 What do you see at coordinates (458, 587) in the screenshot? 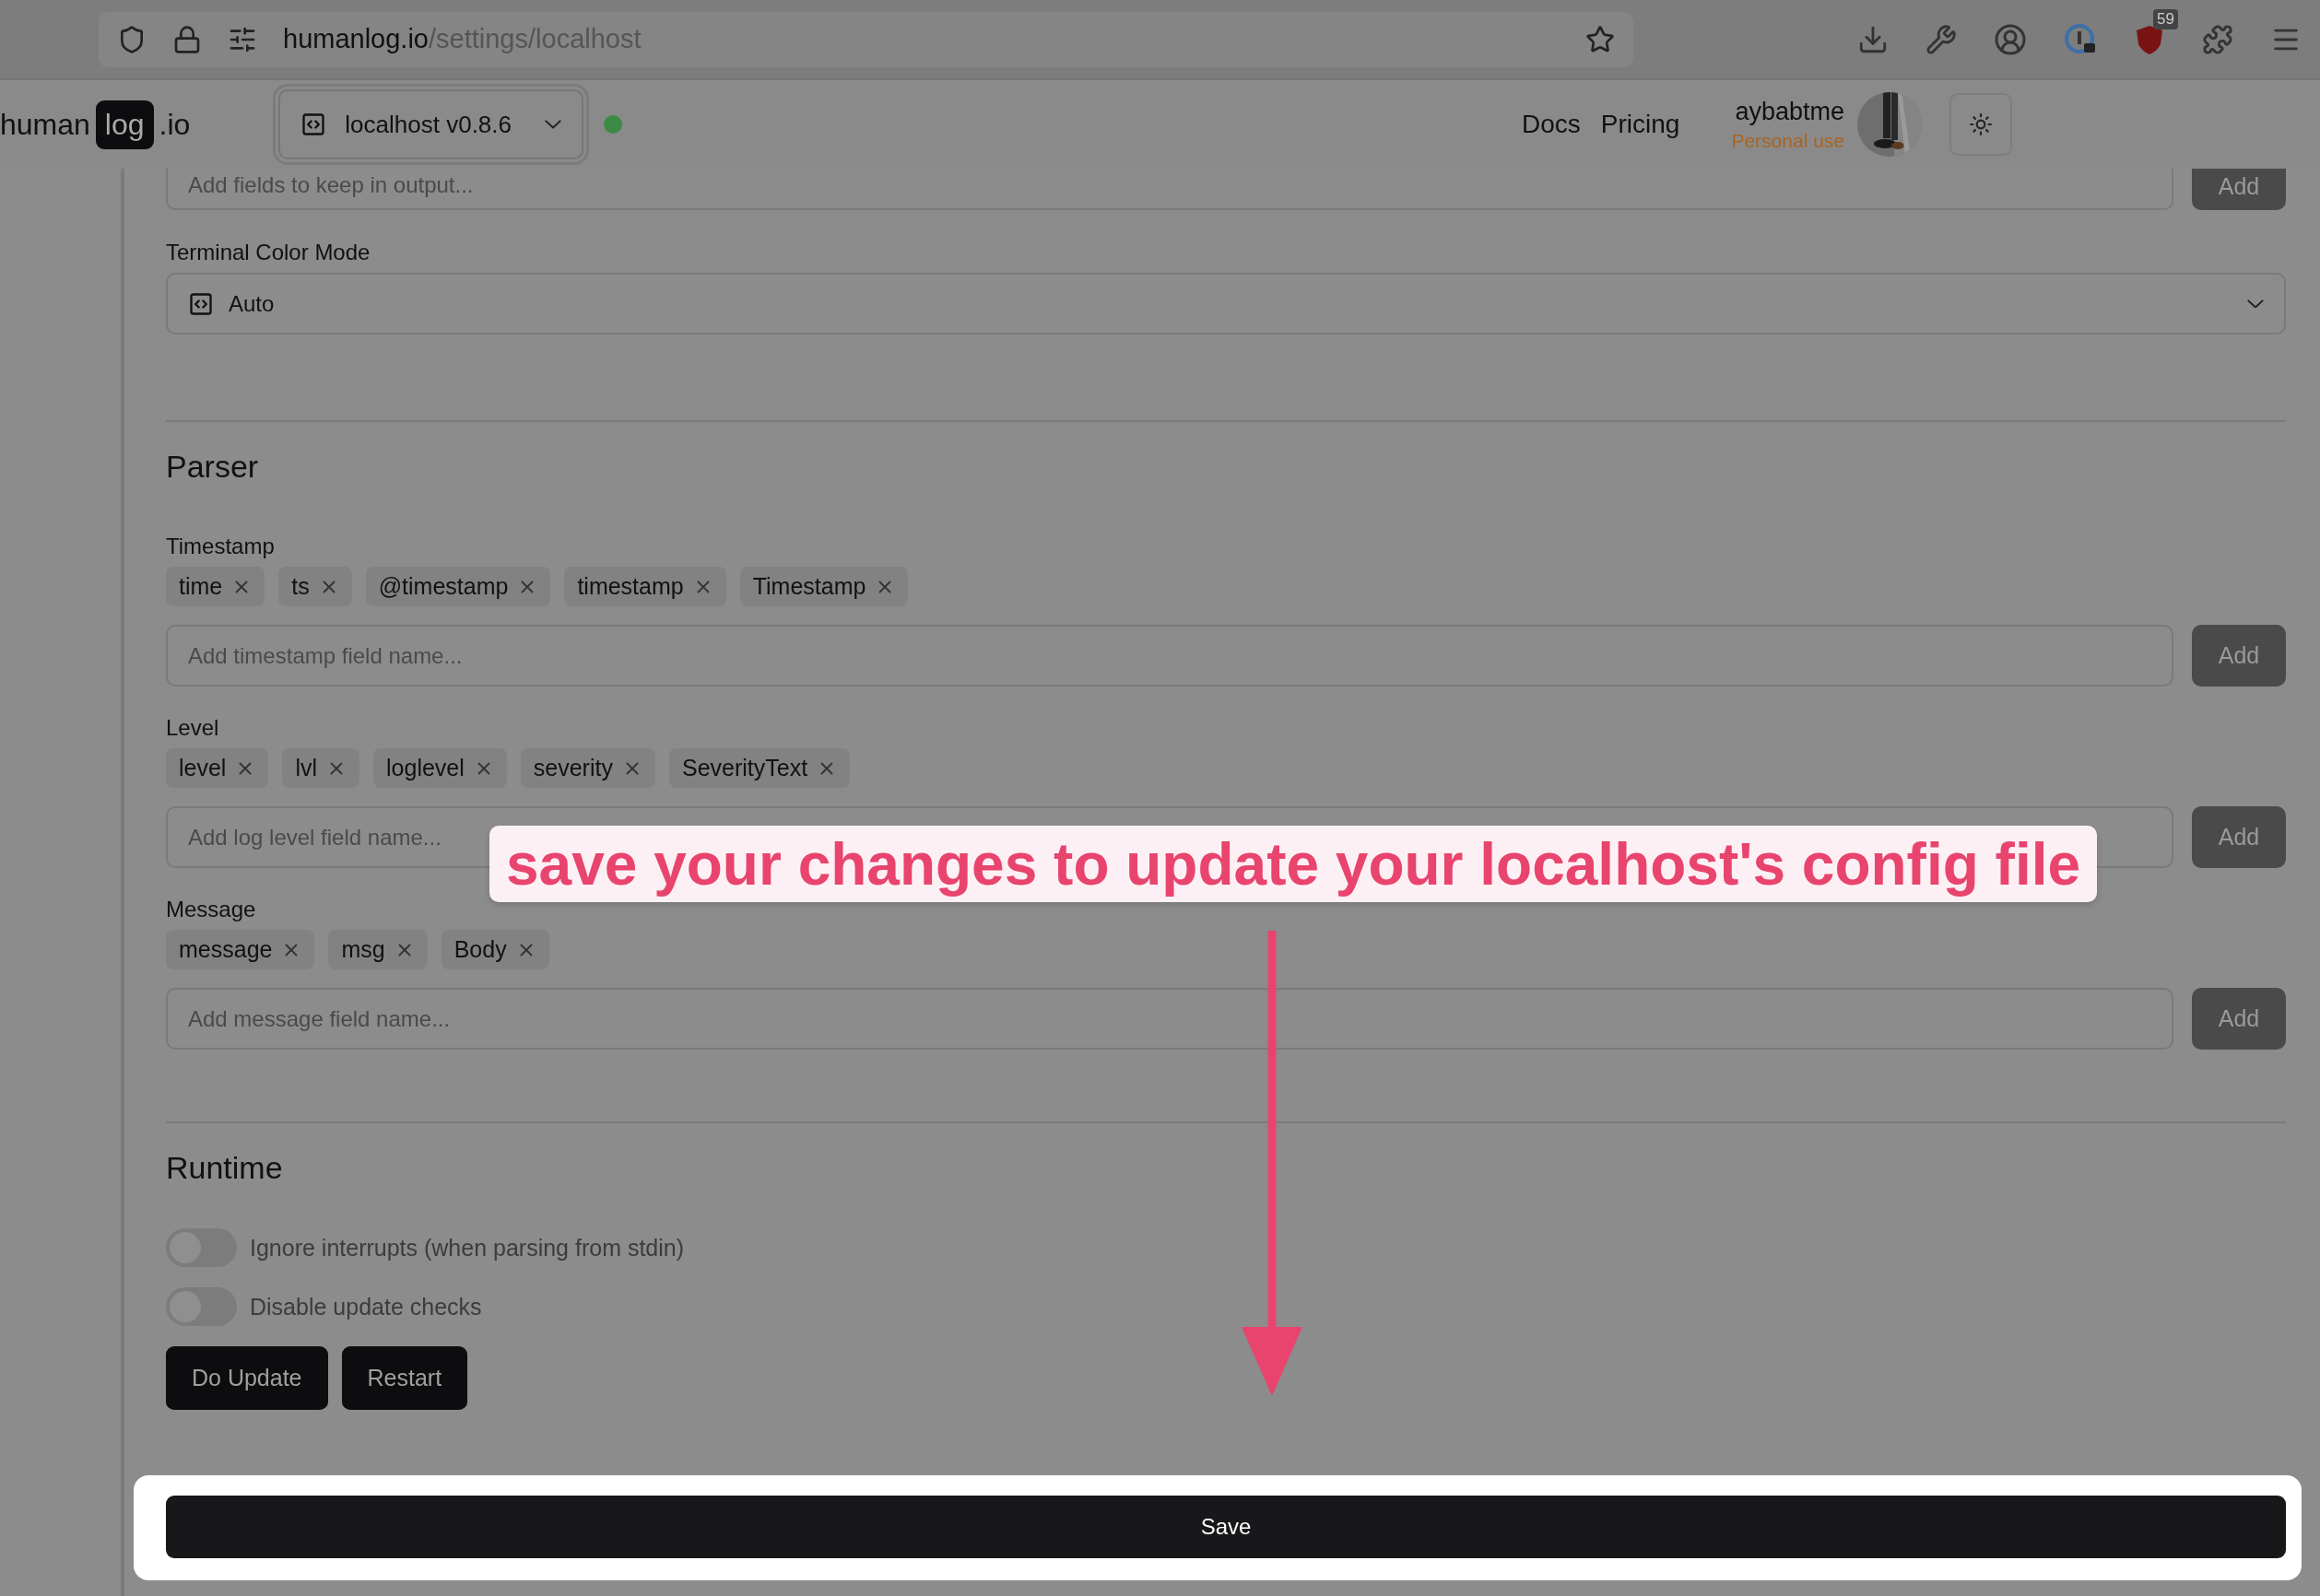
I see `tag-chip: @timestamp` at bounding box center [458, 587].